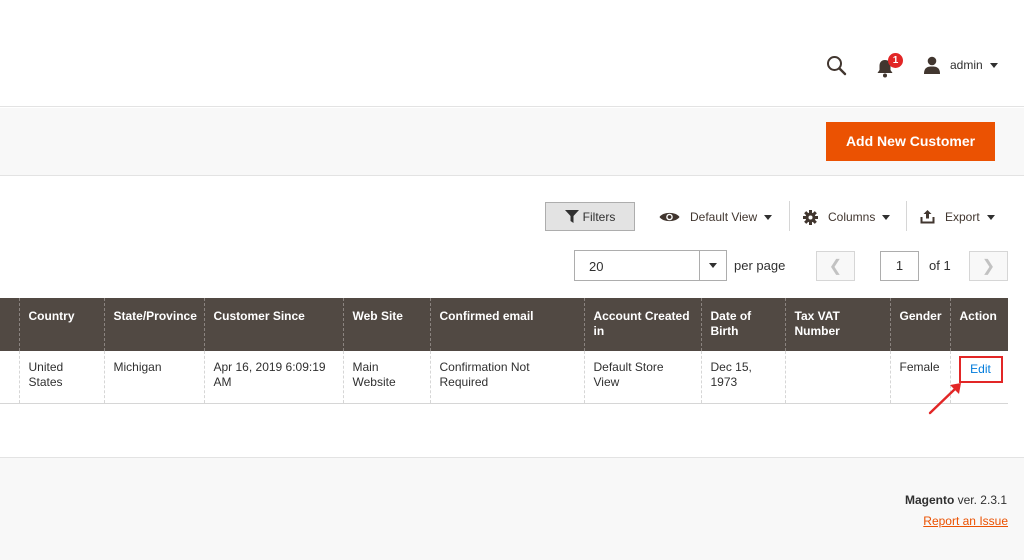 The image size is (1024, 560). What do you see at coordinates (919, 324) in the screenshot?
I see `column-header-gender: Gender` at bounding box center [919, 324].